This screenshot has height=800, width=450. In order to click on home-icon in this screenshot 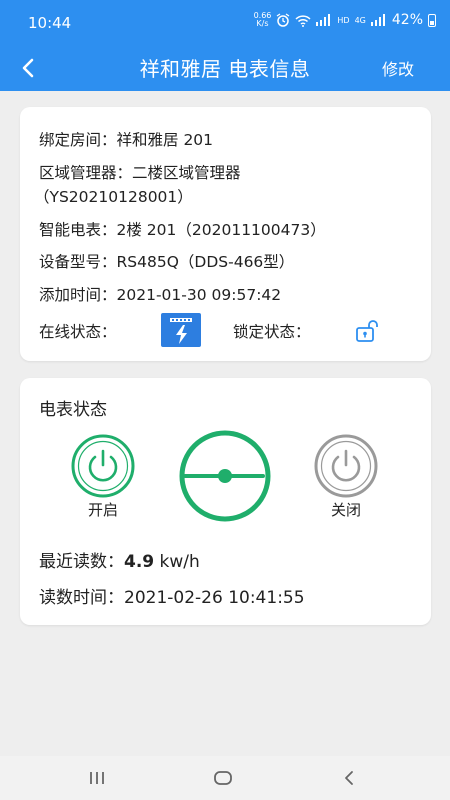, I will do `click(223, 778)`.